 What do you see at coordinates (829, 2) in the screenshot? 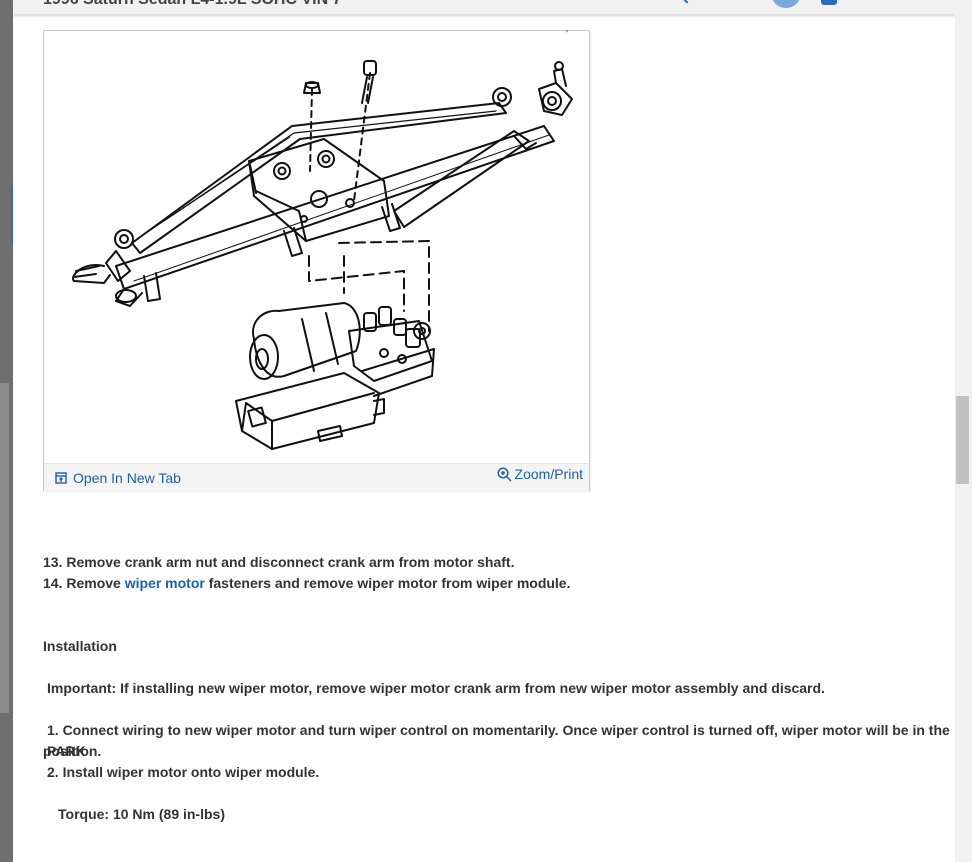
I see `bookmark-icon` at bounding box center [829, 2].